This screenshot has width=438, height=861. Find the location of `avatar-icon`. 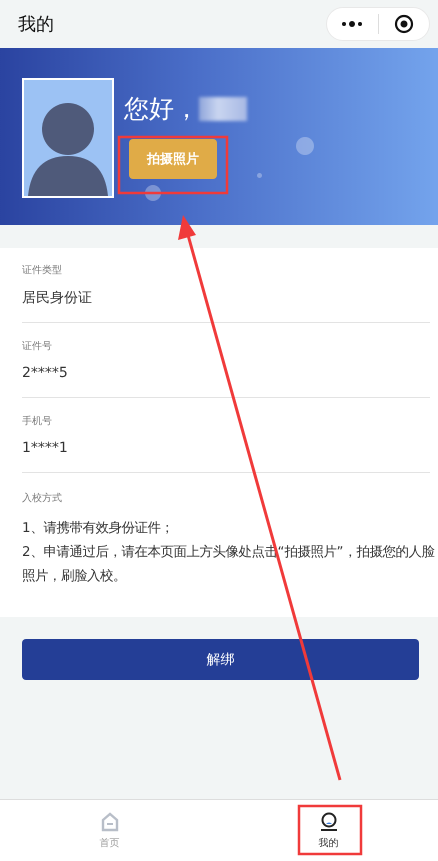

avatar-icon is located at coordinates (68, 138).